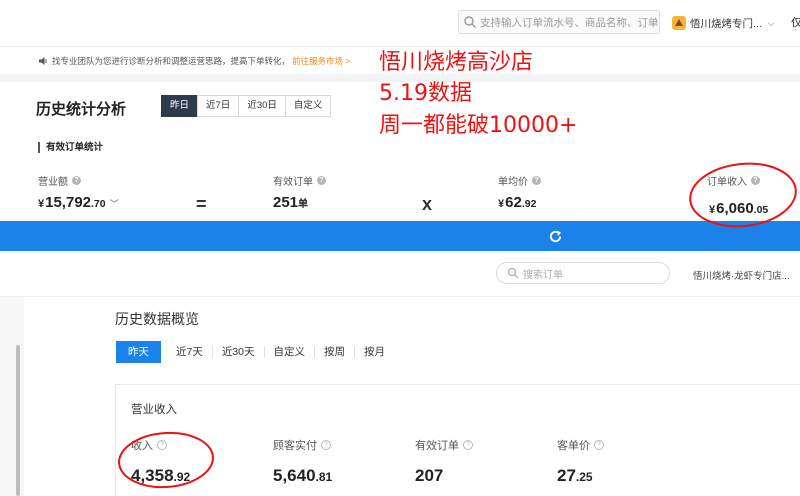 The image size is (800, 496). Describe the element at coordinates (295, 446) in the screenshot. I see `customer-paid-label-text: 顾客实付` at that location.